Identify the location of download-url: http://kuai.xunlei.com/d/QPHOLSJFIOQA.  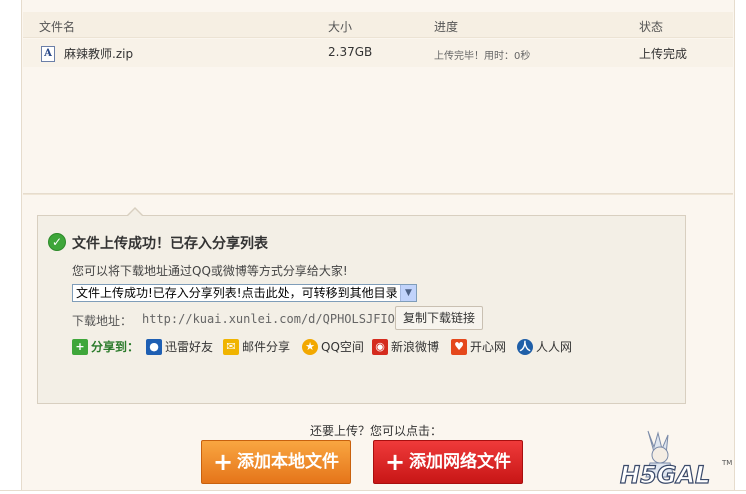
(275, 319).